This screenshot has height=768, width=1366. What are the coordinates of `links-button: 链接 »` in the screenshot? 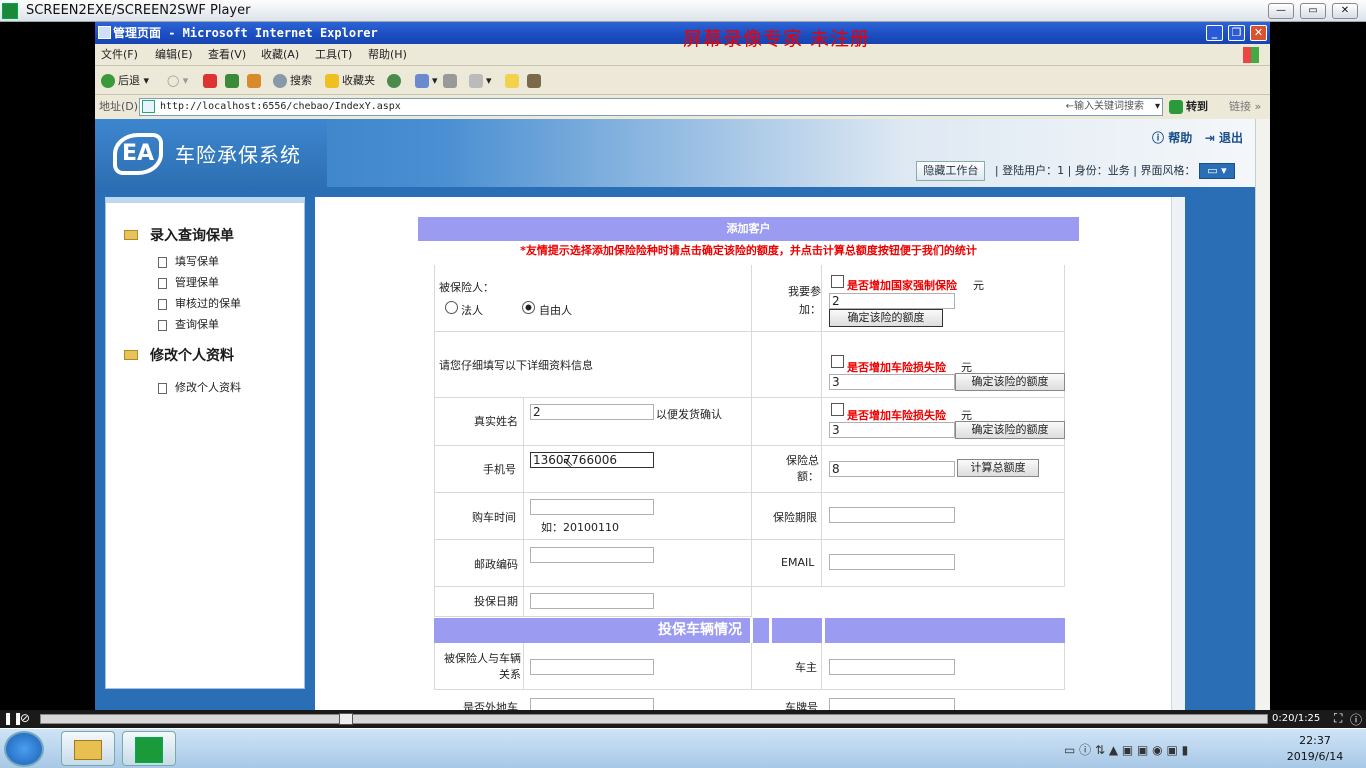 It's located at (1245, 107).